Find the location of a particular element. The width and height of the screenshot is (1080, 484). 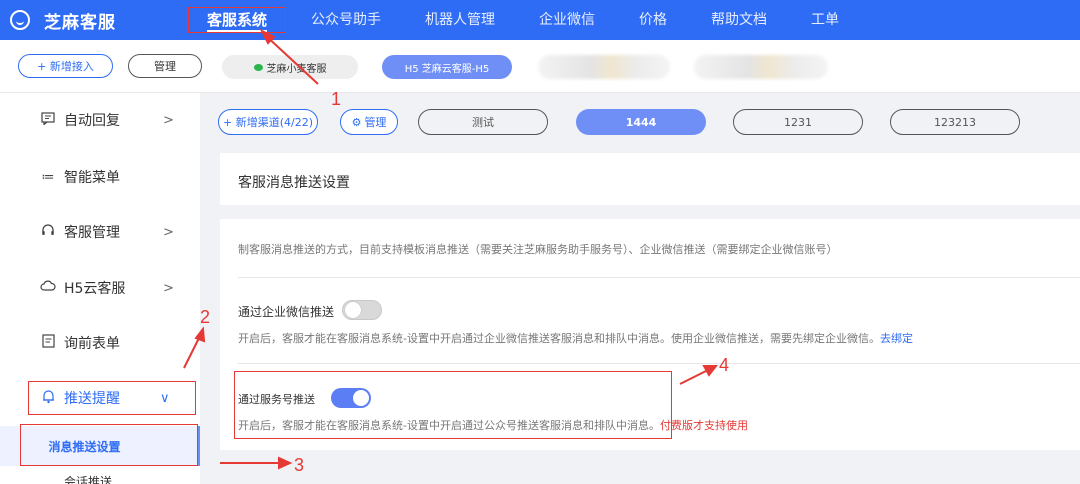

nav-tickets: 工单 is located at coordinates (825, 20).